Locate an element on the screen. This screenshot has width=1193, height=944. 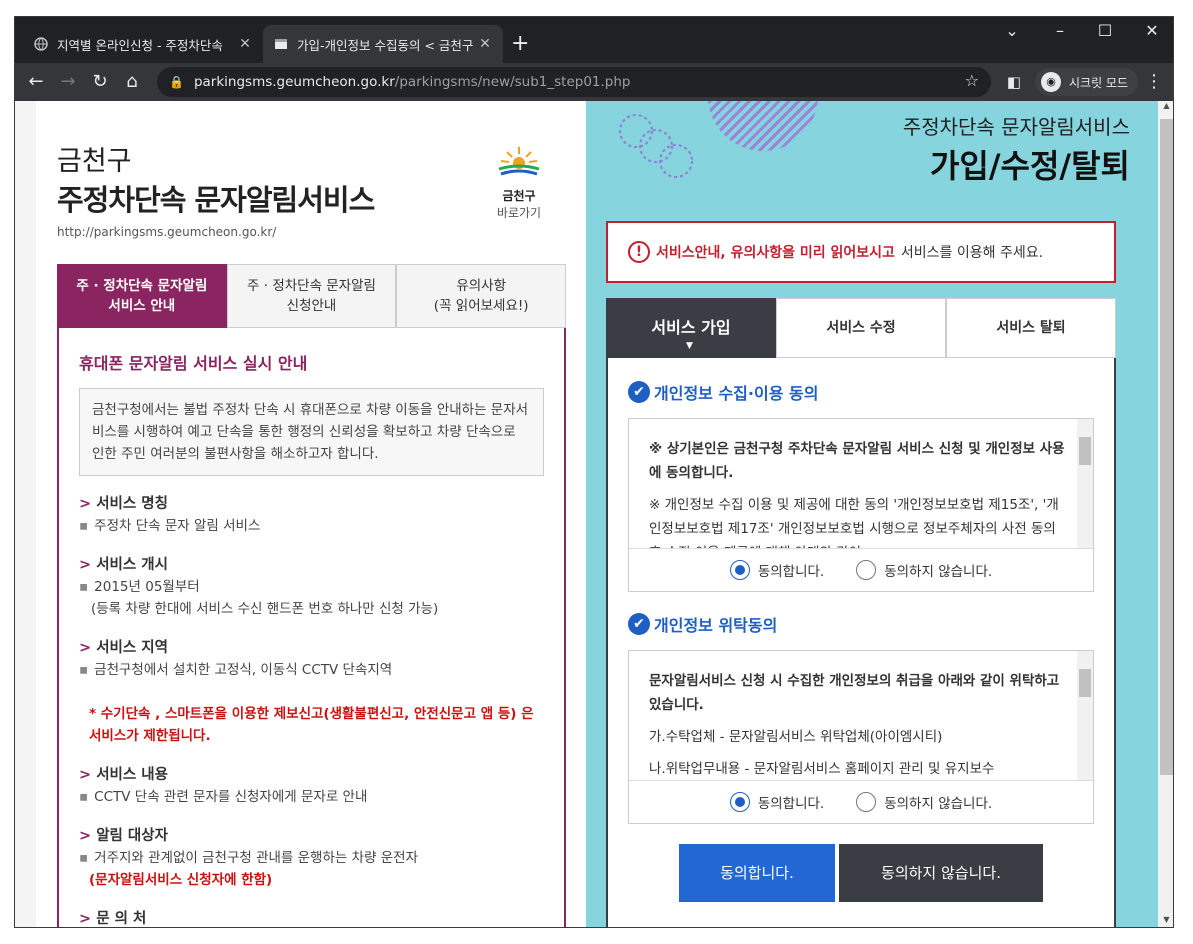
notice-box: ! 서비스안내, 유의사항을 미리 읽어보시고 서비스를 이용해 주세요. is located at coordinates (861, 252).